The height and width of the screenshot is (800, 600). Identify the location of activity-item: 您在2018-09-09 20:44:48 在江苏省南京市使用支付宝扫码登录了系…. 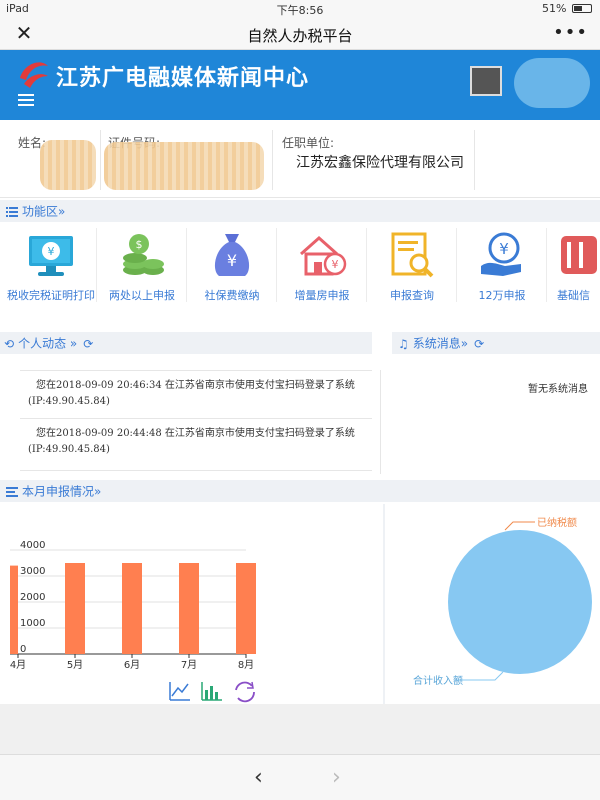
(198, 442).